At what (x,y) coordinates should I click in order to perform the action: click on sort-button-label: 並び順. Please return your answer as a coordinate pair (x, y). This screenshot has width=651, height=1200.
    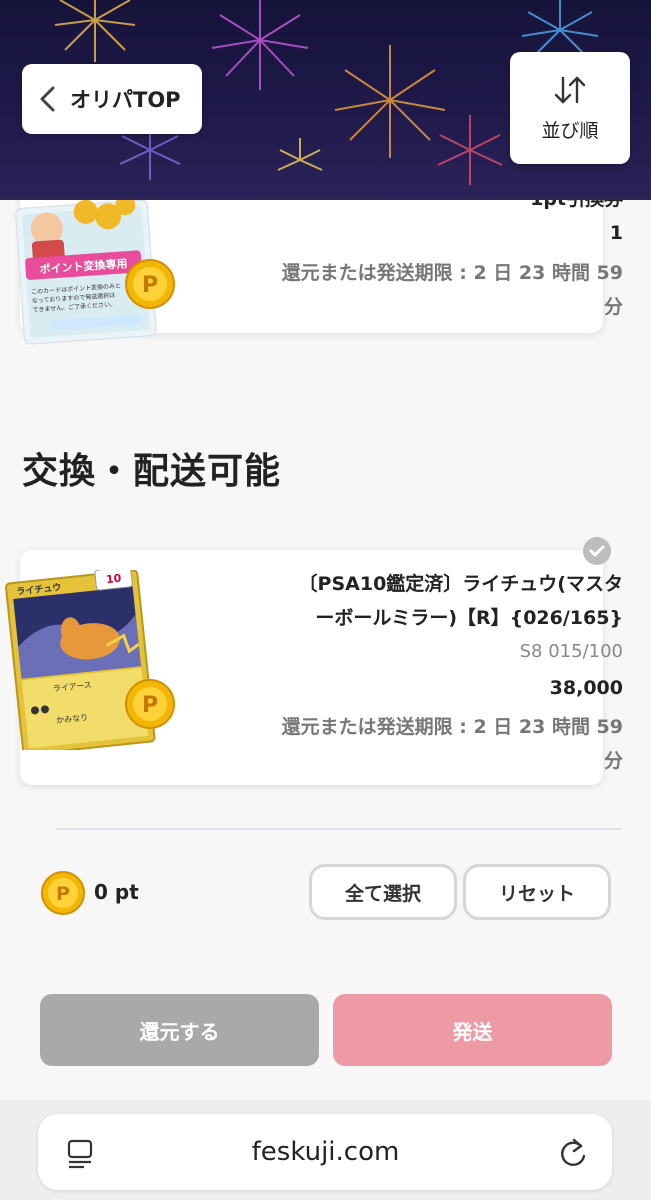
    Looking at the image, I should click on (570, 130).